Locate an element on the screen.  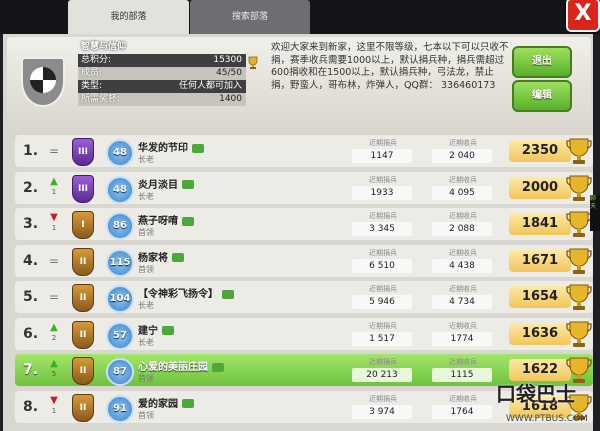
member-name: 杨家将 is located at coordinates (161, 256).